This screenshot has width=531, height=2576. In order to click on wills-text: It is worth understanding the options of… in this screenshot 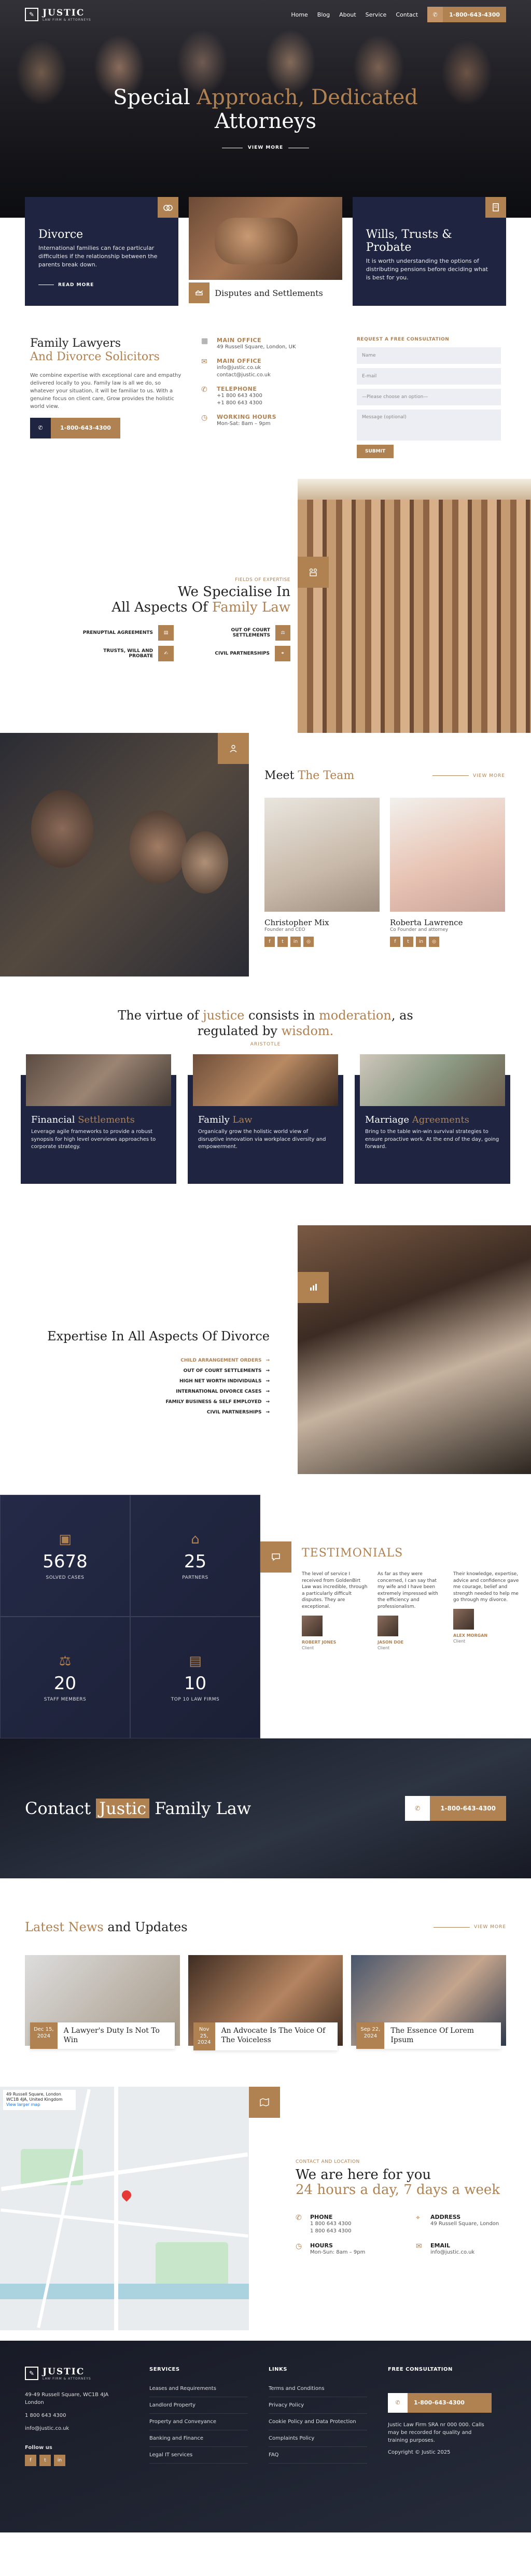, I will do `click(427, 269)`.